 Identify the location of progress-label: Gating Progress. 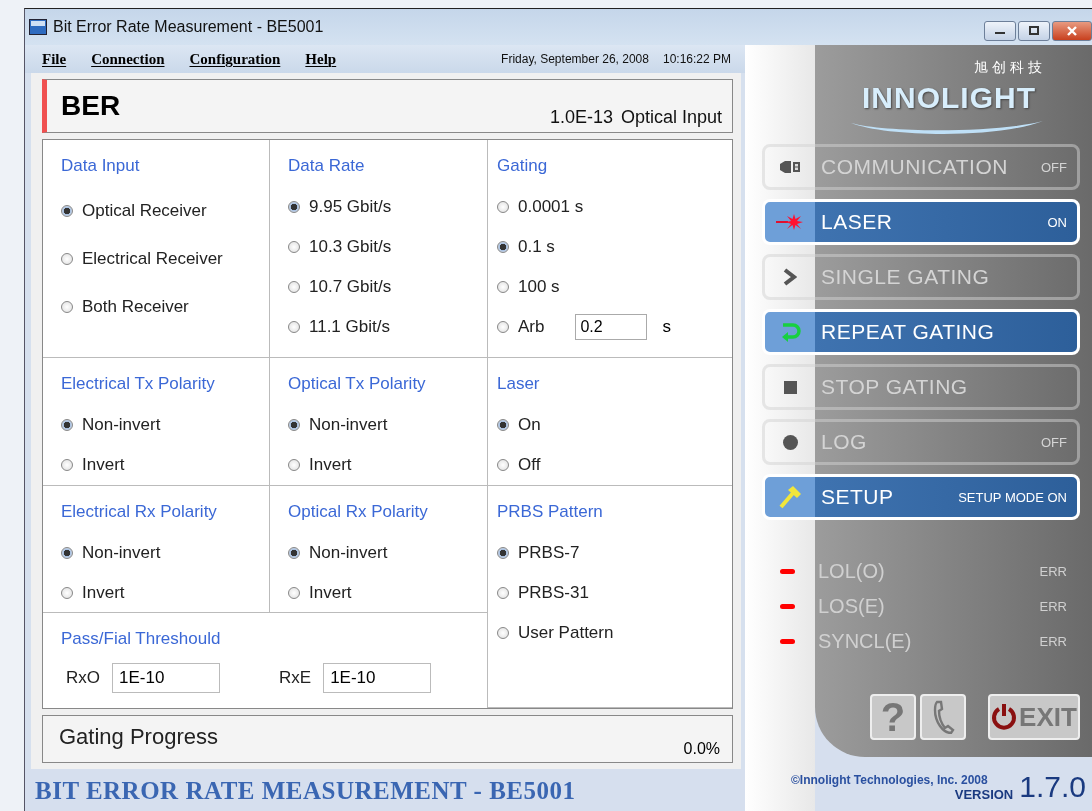
(138, 737).